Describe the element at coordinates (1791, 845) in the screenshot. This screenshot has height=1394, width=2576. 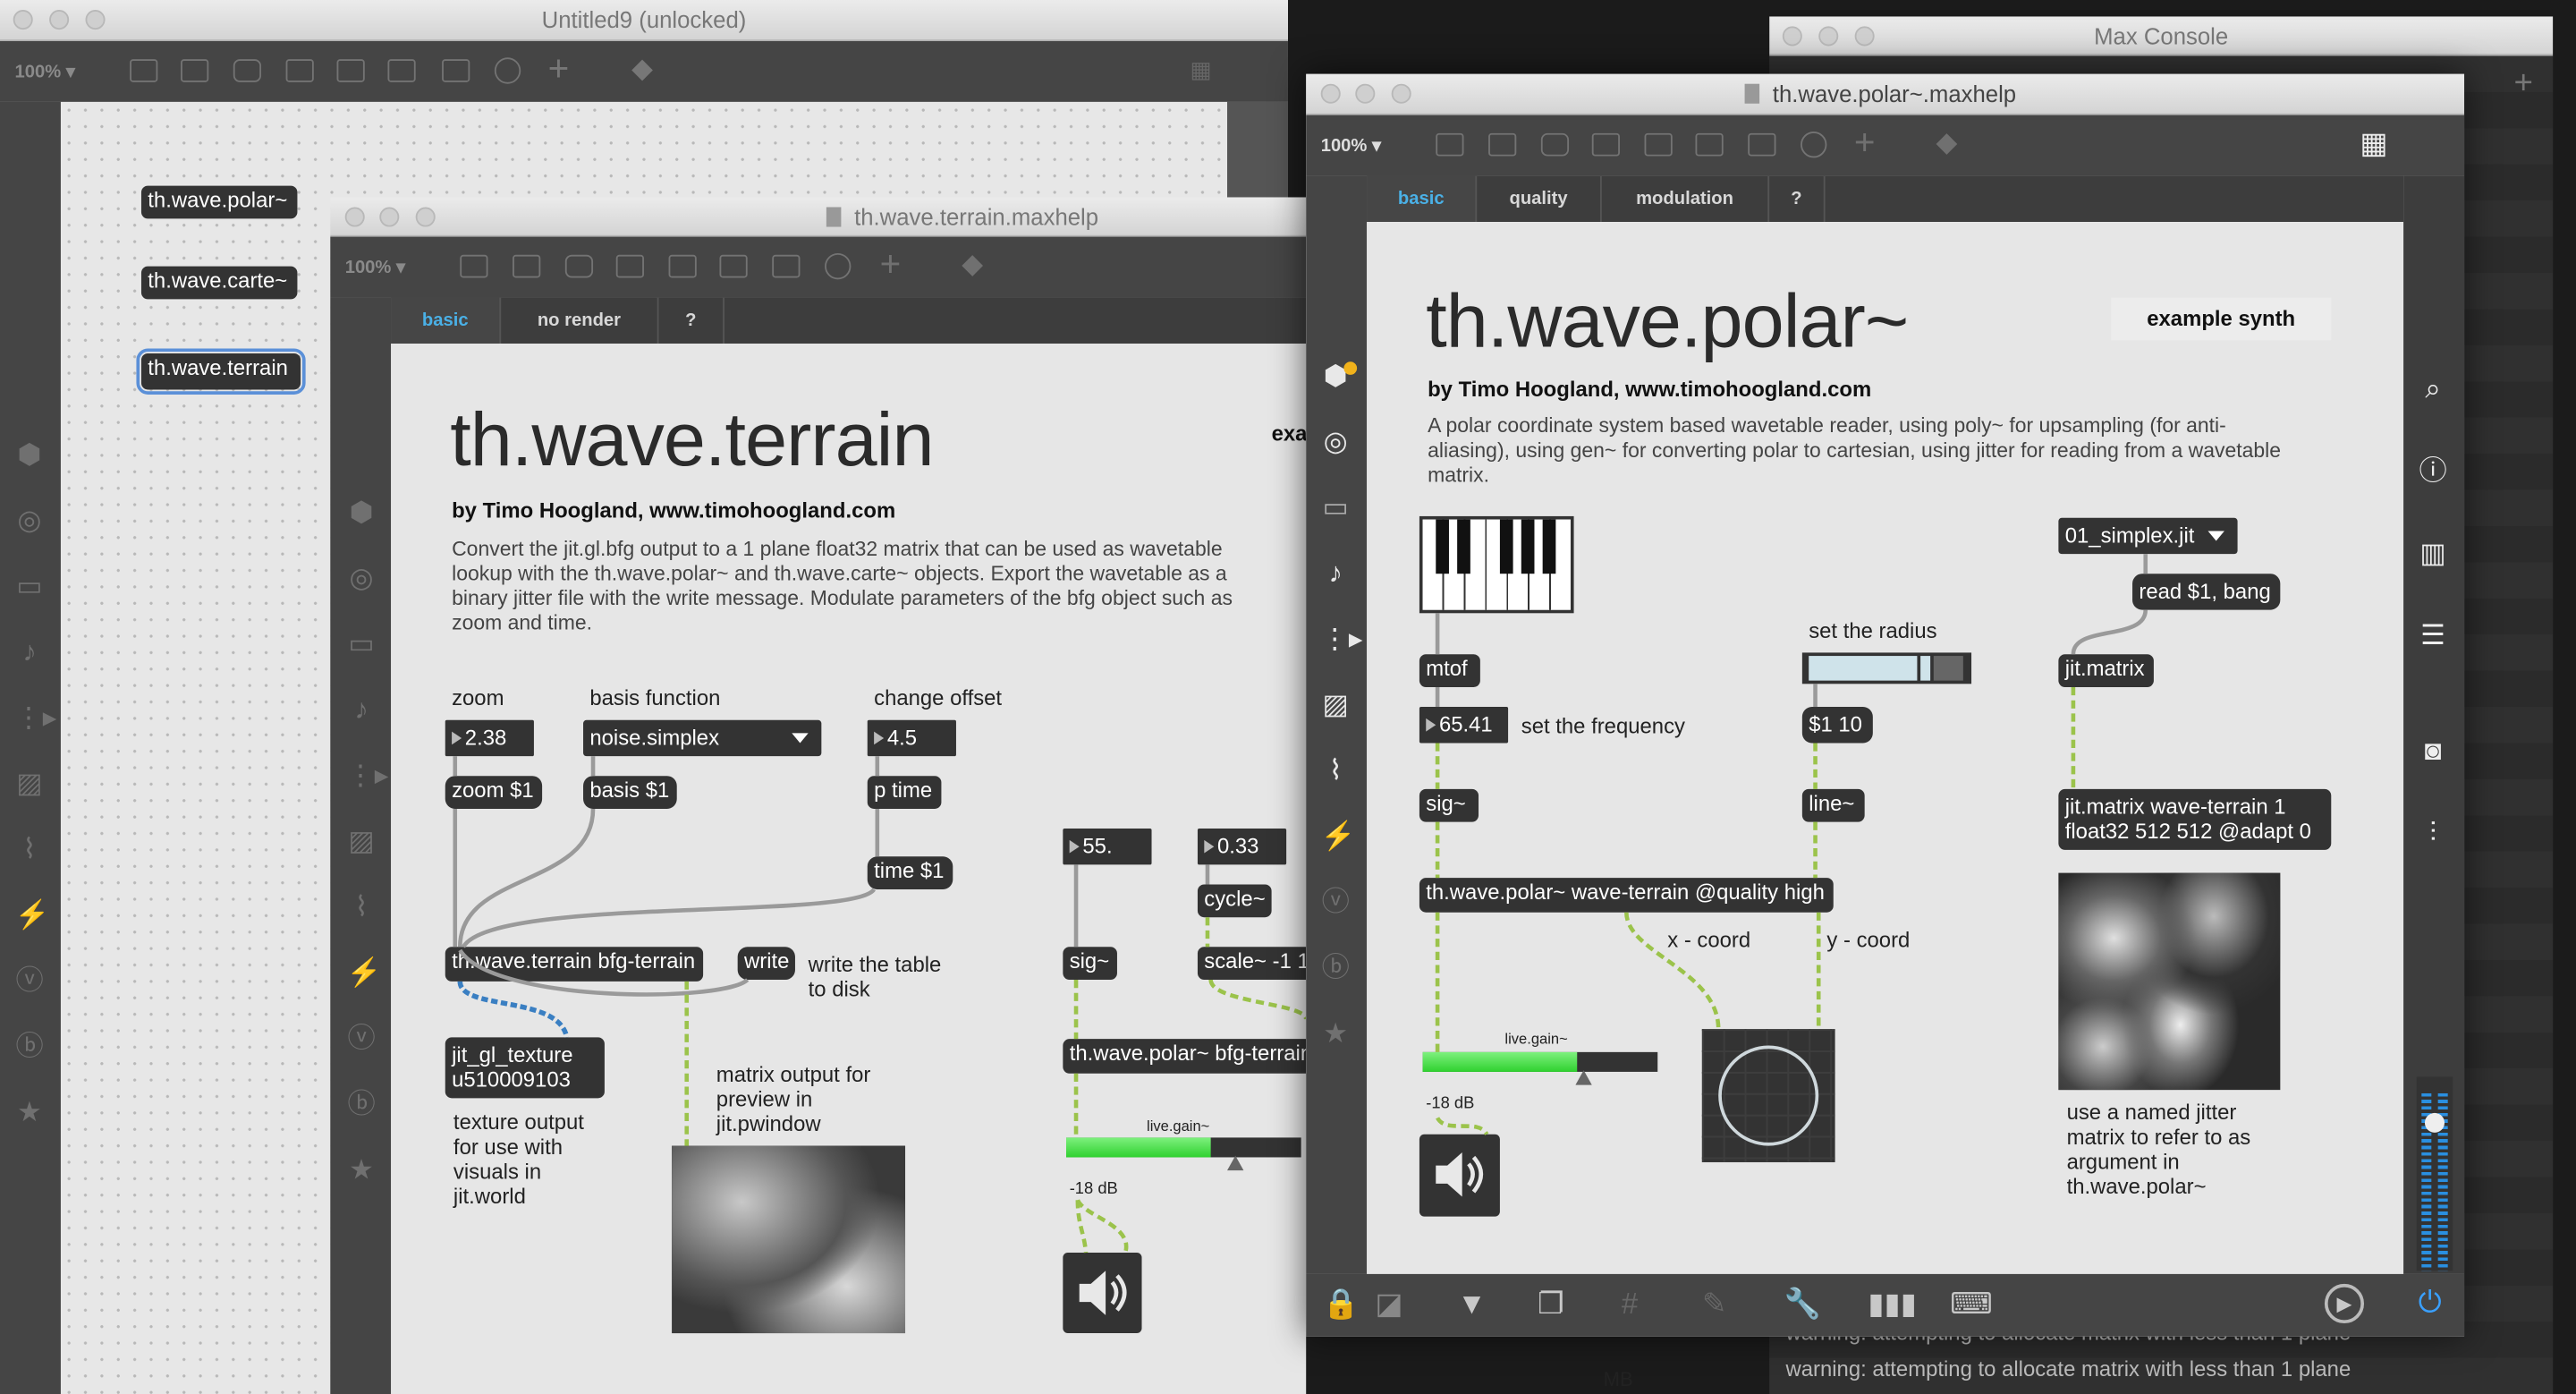
I see `polar-cables` at that location.